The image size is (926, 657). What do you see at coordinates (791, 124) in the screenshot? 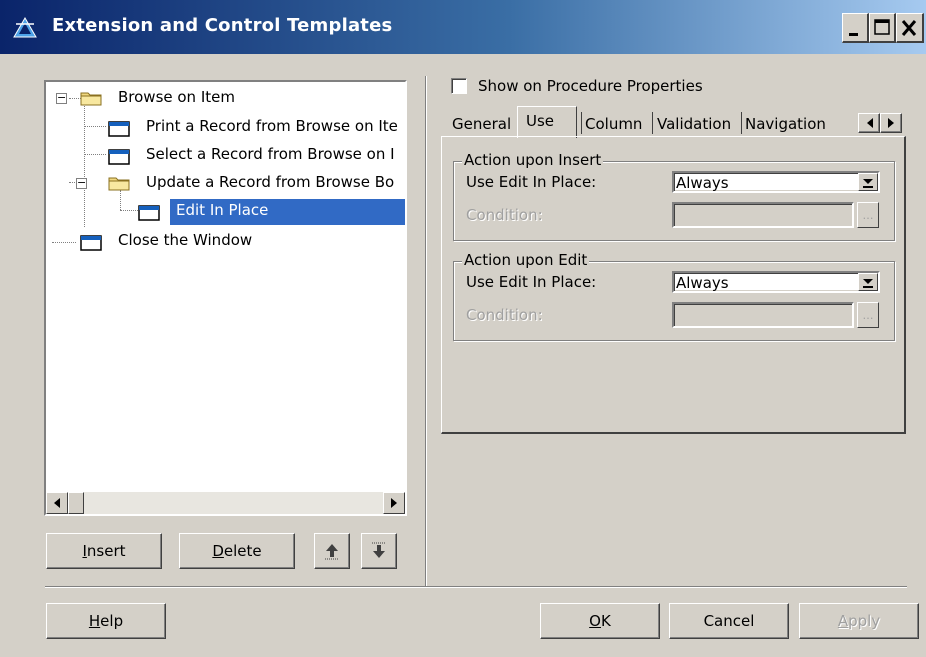
I see `tab-navigation: Navigation` at bounding box center [791, 124].